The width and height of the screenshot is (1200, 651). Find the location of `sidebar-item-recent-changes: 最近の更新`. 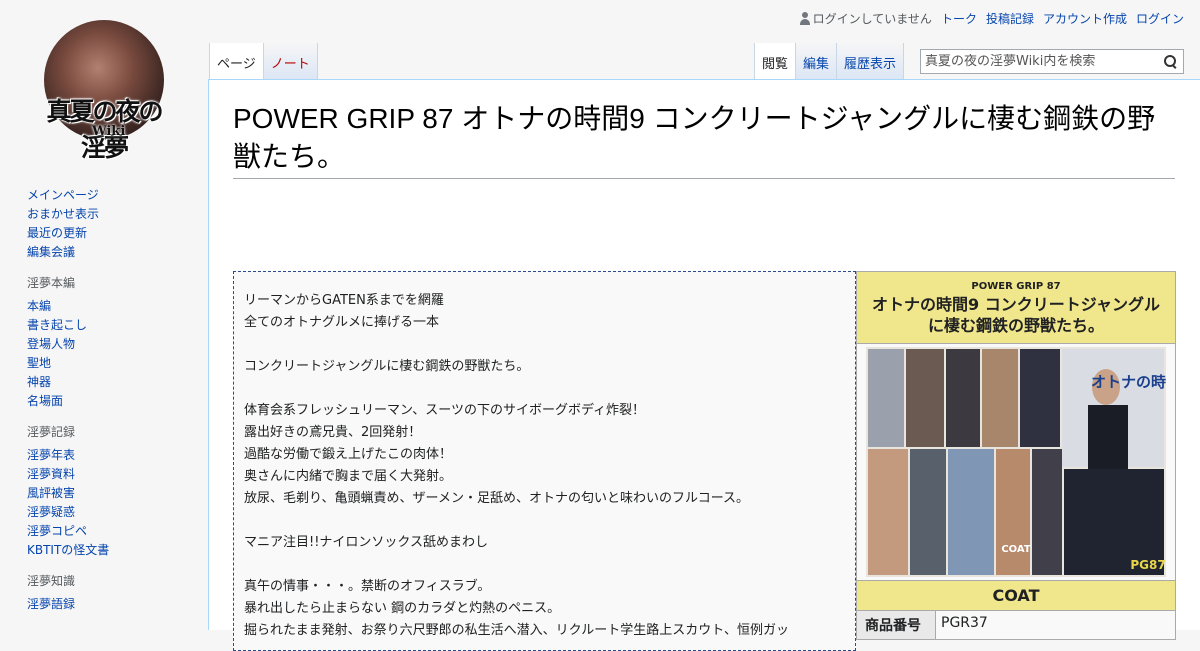

sidebar-item-recent-changes: 最近の更新 is located at coordinates (57, 233).